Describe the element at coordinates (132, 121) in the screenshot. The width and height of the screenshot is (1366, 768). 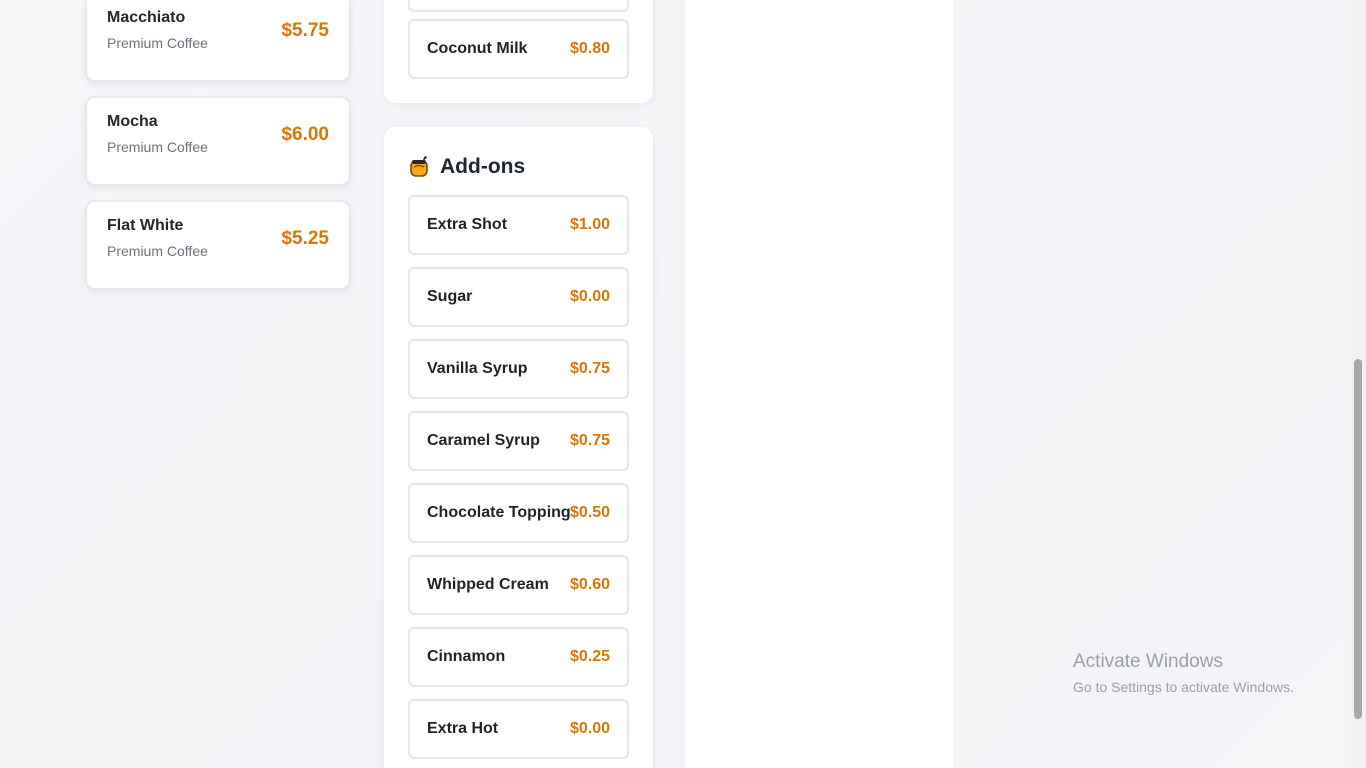
I see `coffee-name: Mocha` at that location.